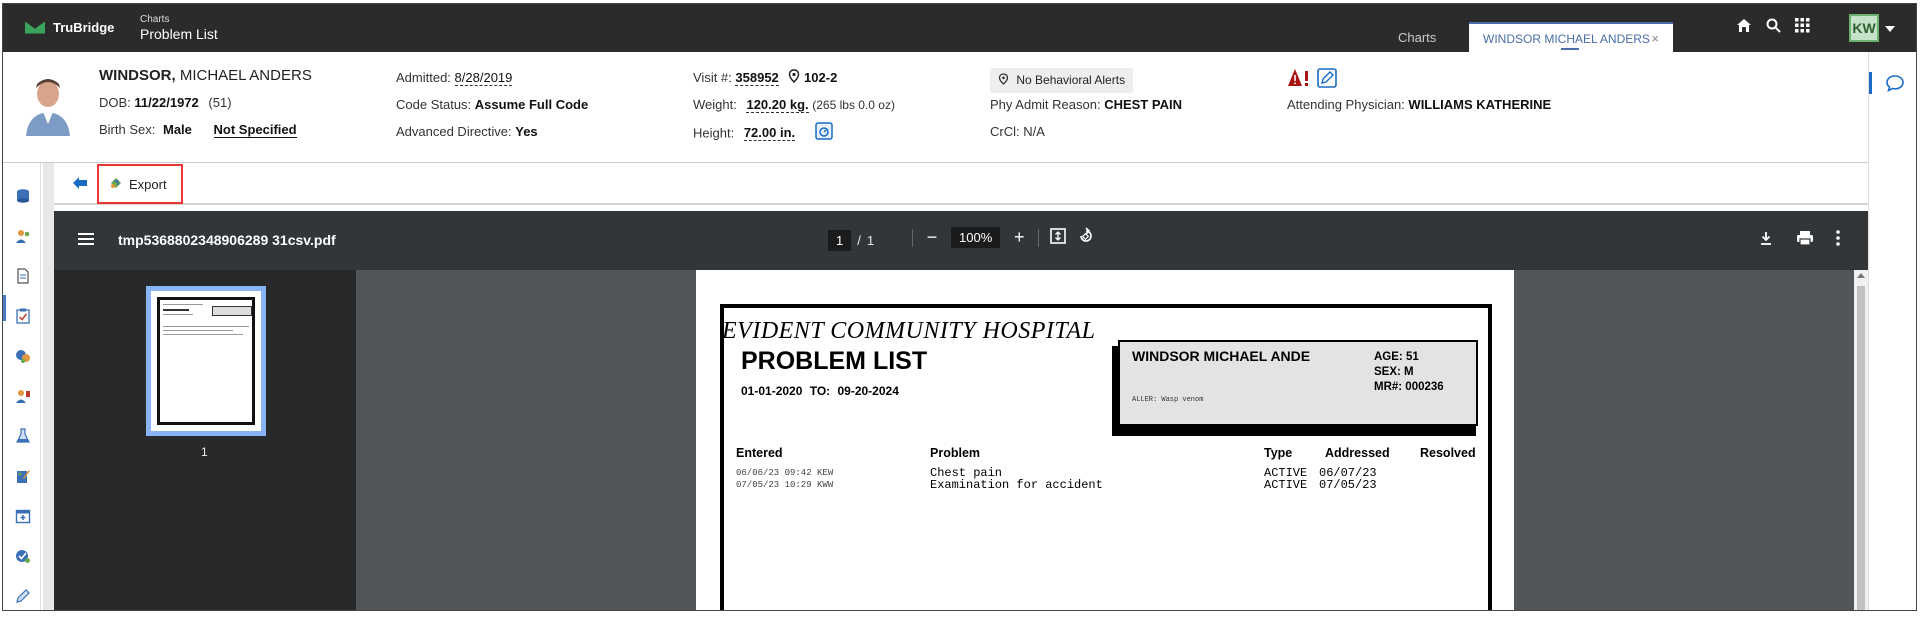 The height and width of the screenshot is (618, 1927). I want to click on dob-value: 11/22/1972, so click(166, 102).